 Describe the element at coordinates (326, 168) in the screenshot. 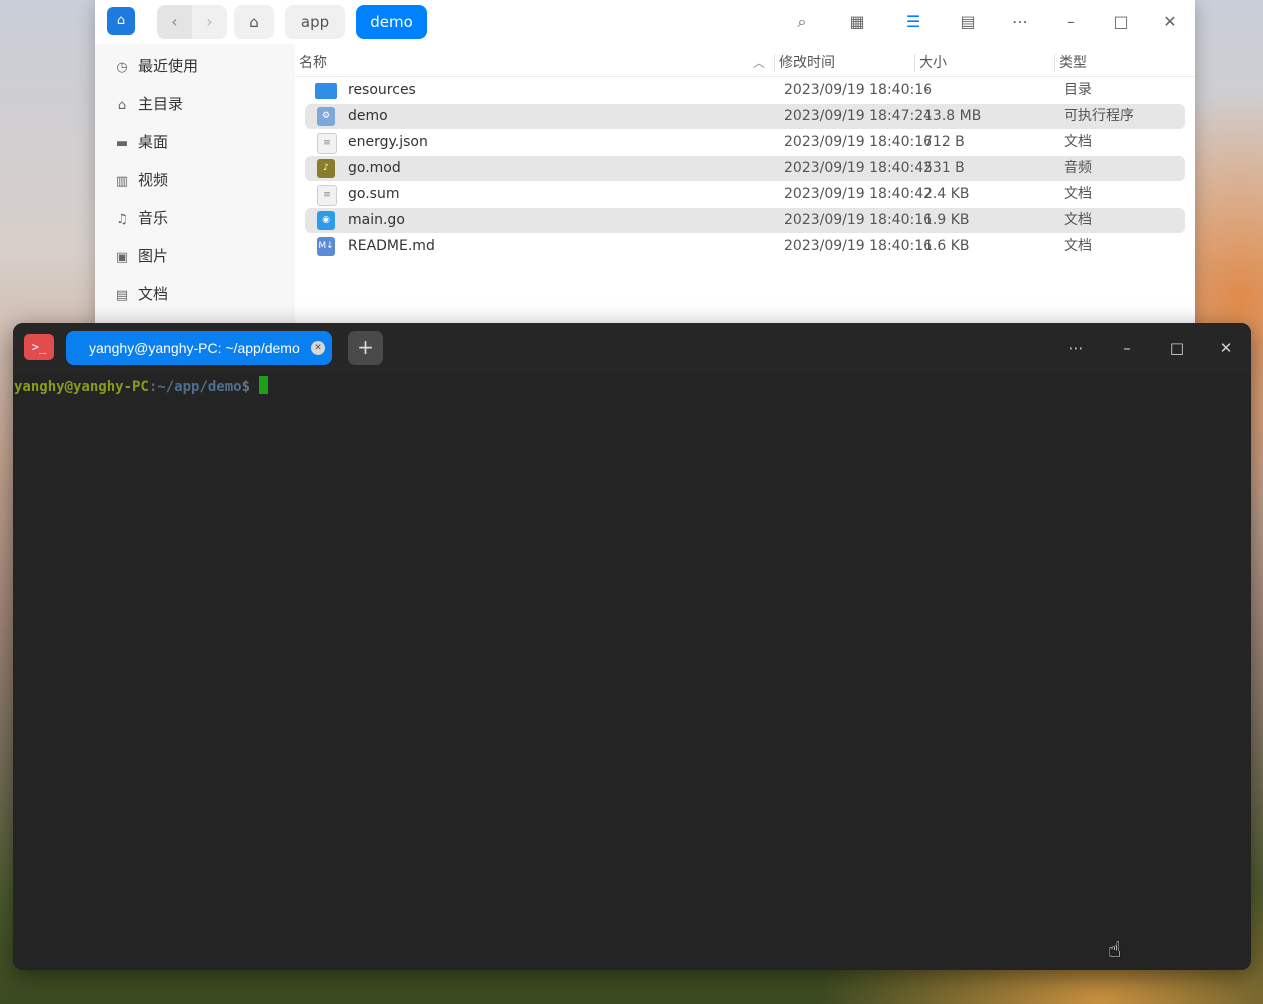

I see `audio-file-icon: ♪` at that location.